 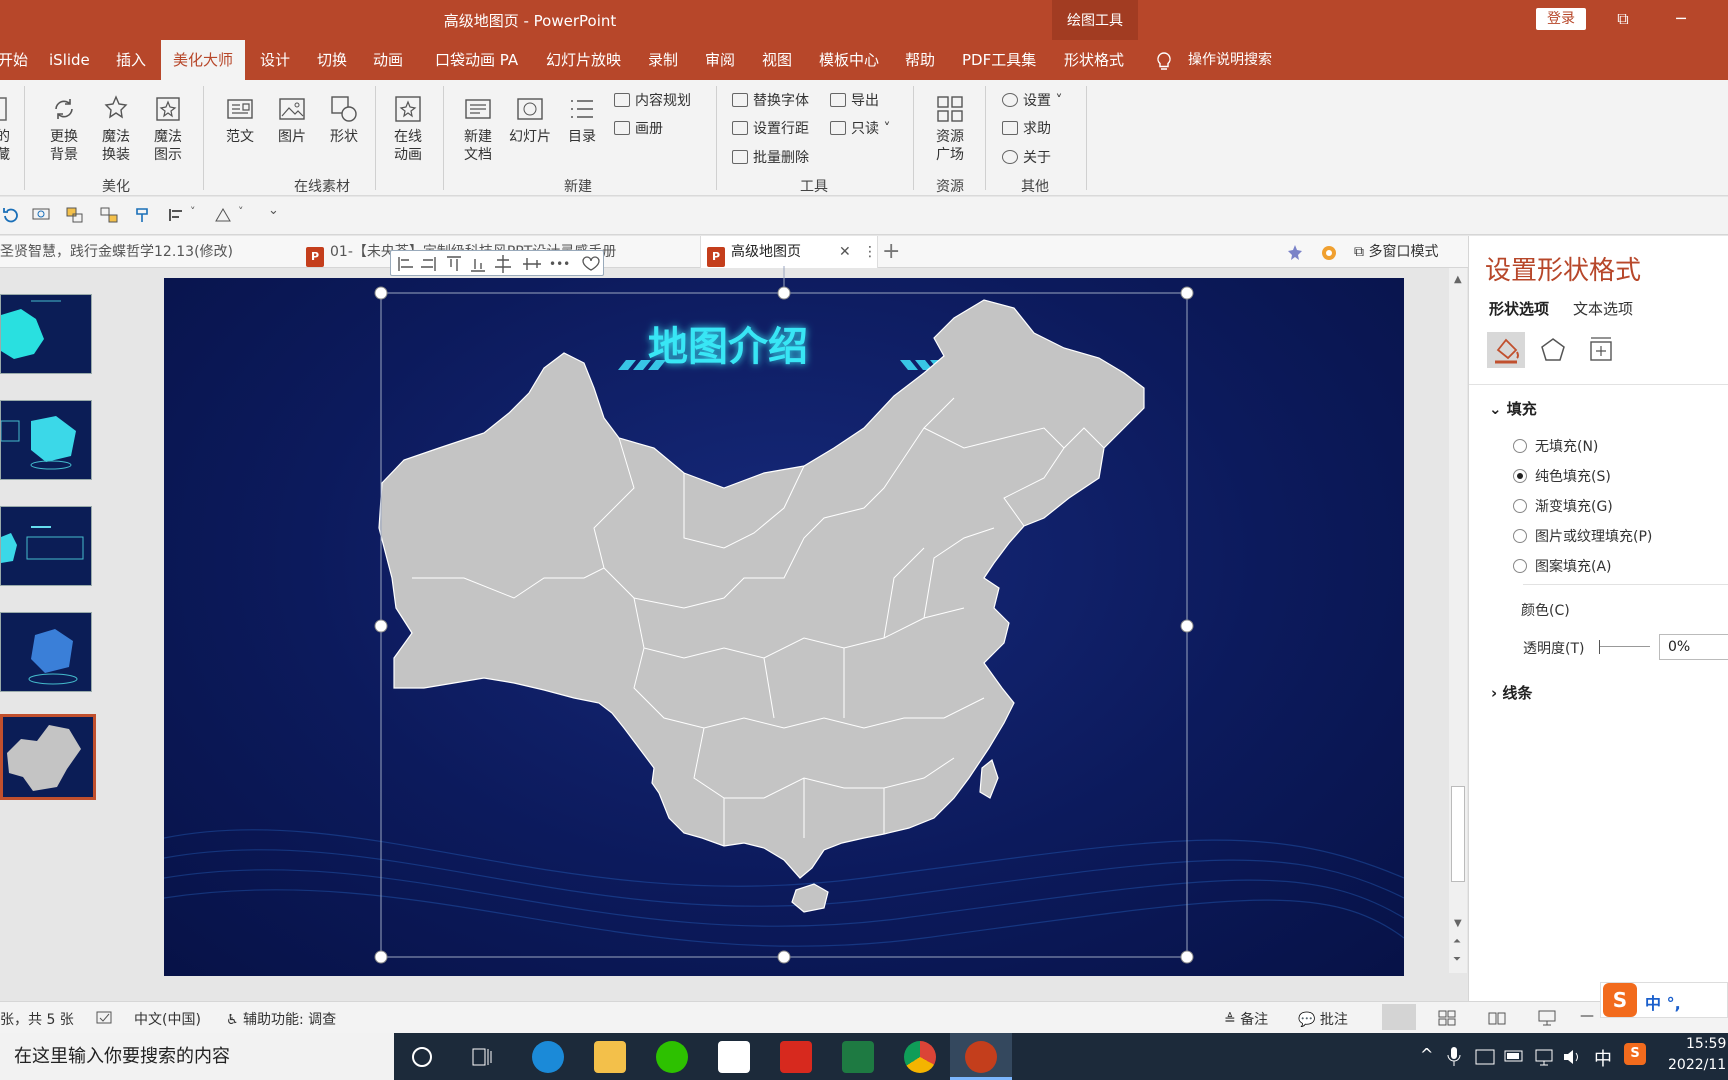 What do you see at coordinates (203, 60) in the screenshot?
I see `tab-beautify-master: 美化大师` at bounding box center [203, 60].